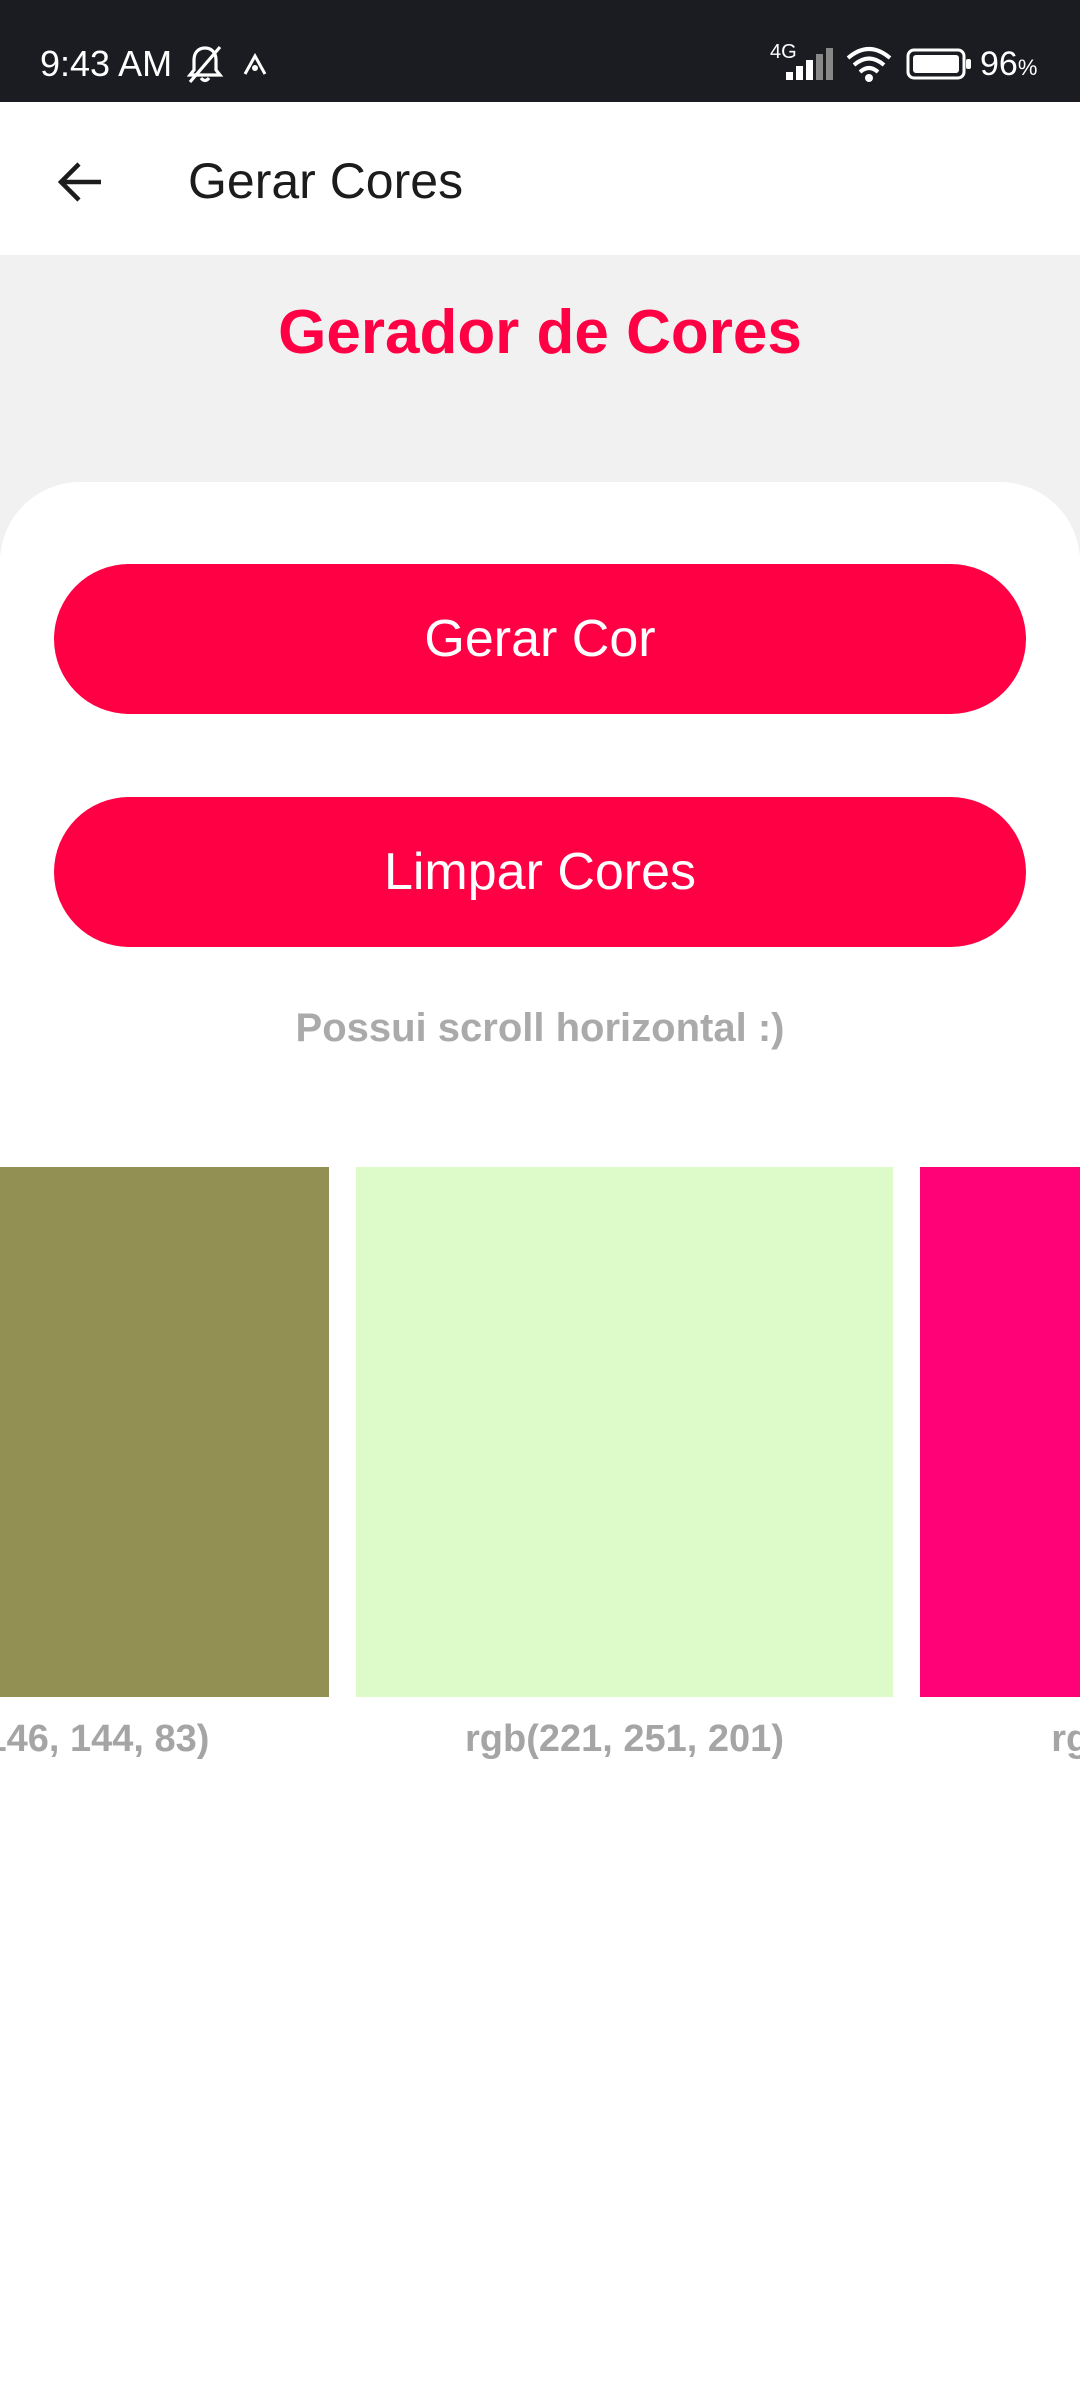 The height and width of the screenshot is (2400, 1080). I want to click on main-heading: Gerador de Cores, so click(540, 332).